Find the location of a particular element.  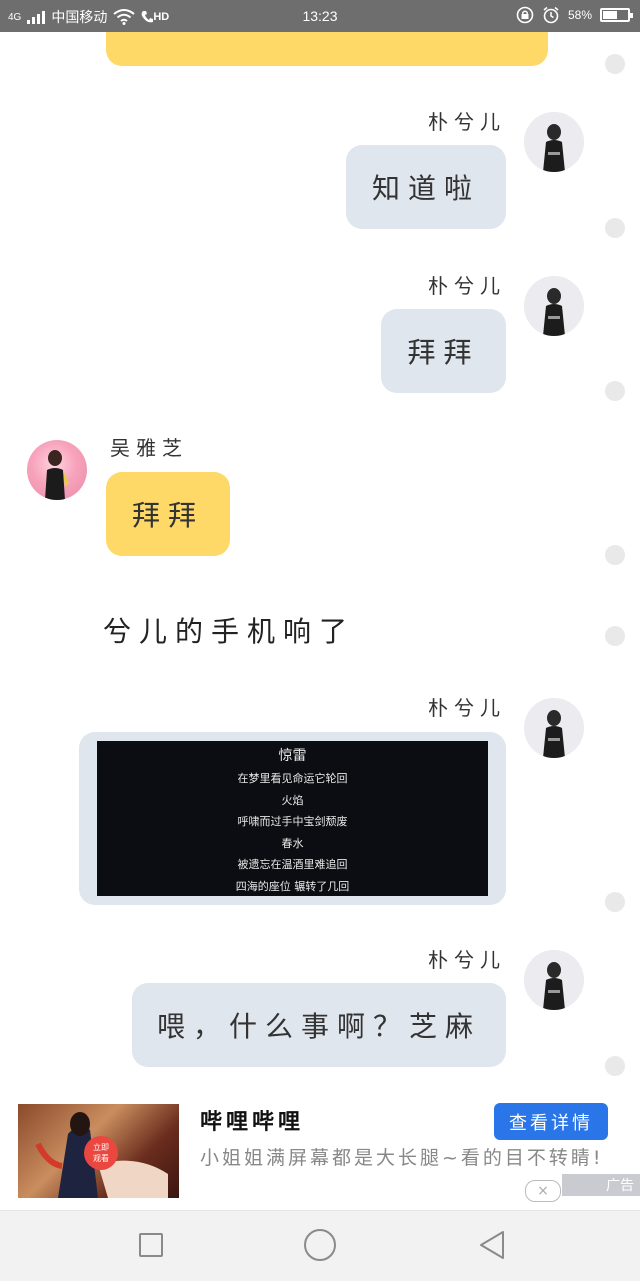

narration-text: 兮儿的手机响了 is located at coordinates (229, 631).